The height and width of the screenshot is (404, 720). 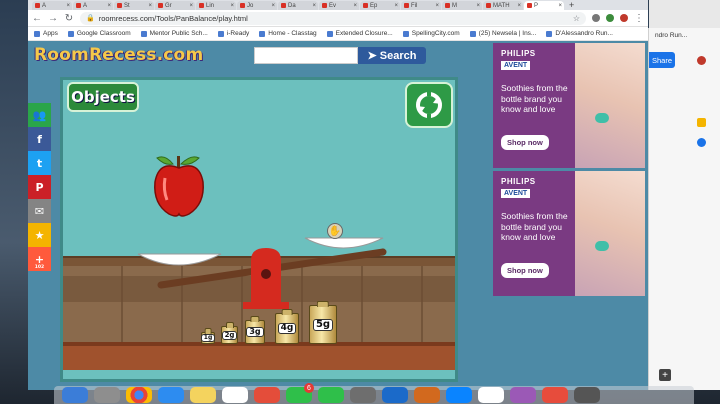 I want to click on background-window: ndro Run... Share, so click(x=684, y=195).